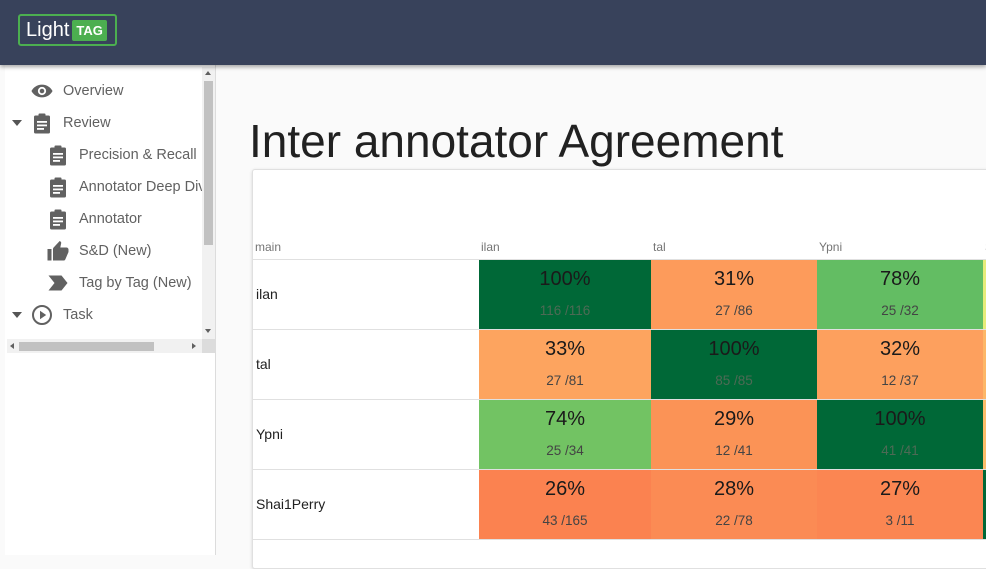 The image size is (986, 569). What do you see at coordinates (900, 364) in the screenshot?
I see `agreement-cell: 32% 12 /37` at bounding box center [900, 364].